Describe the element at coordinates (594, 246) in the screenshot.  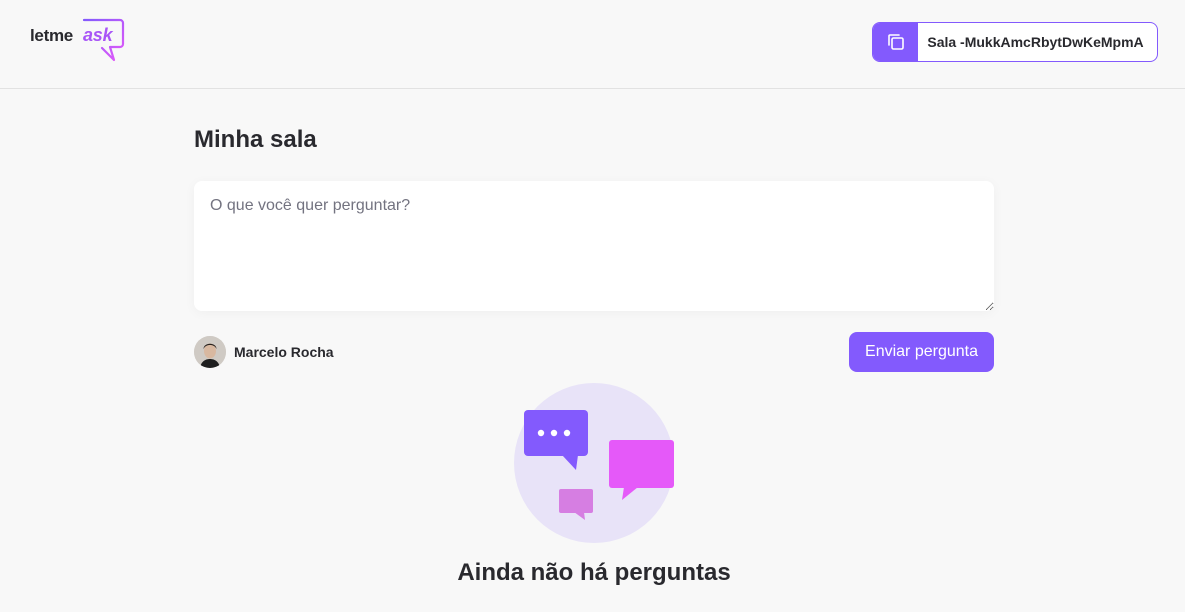
I see `question-textarea` at that location.